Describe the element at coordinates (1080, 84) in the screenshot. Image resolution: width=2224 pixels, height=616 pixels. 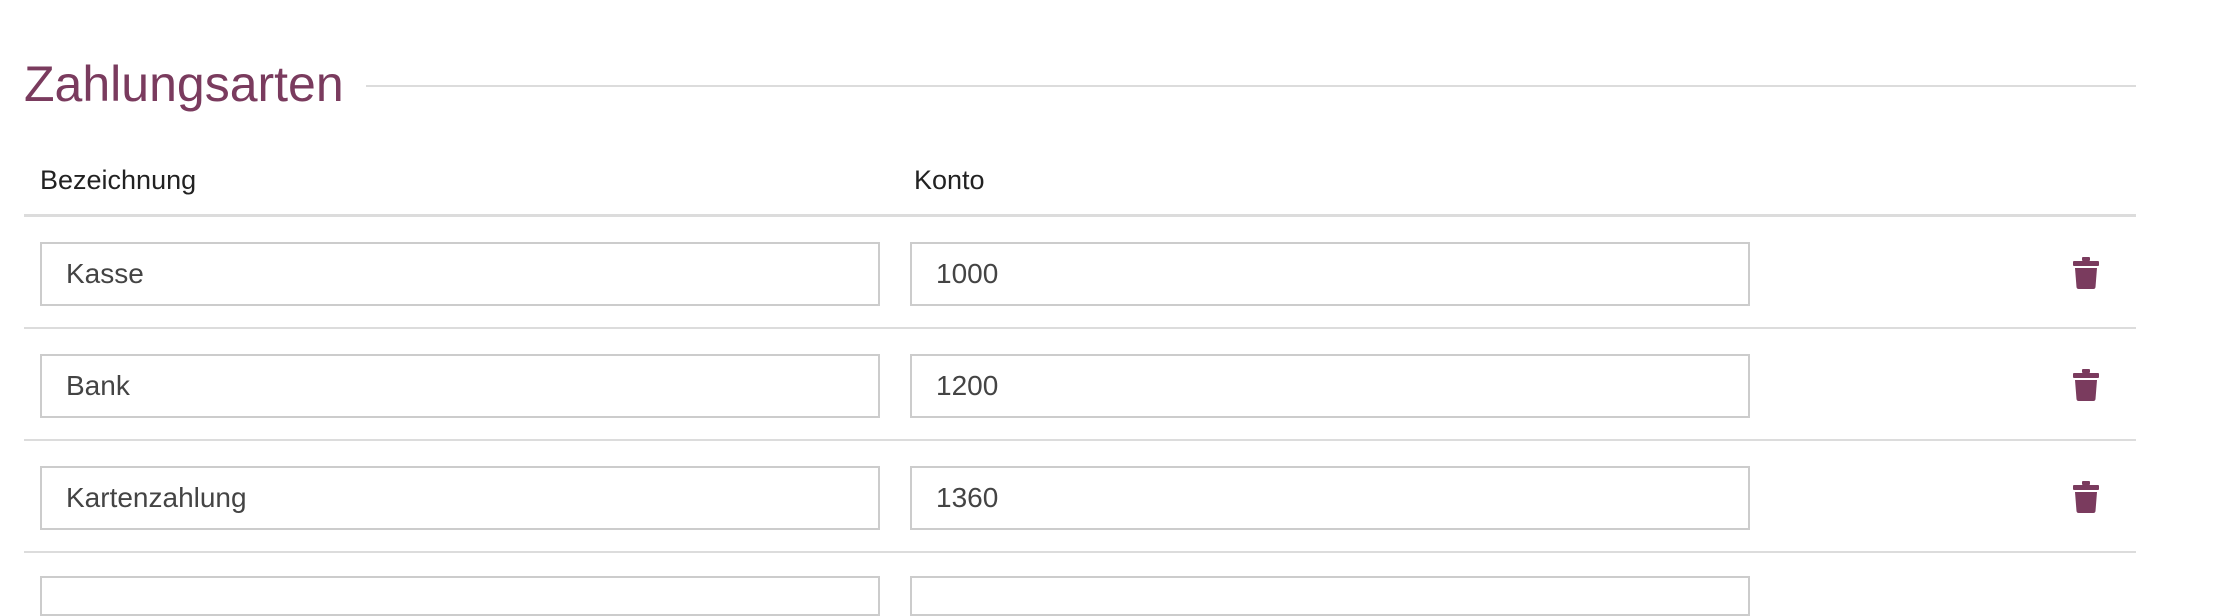
I see `section-header: Zahlungsarten` at that location.